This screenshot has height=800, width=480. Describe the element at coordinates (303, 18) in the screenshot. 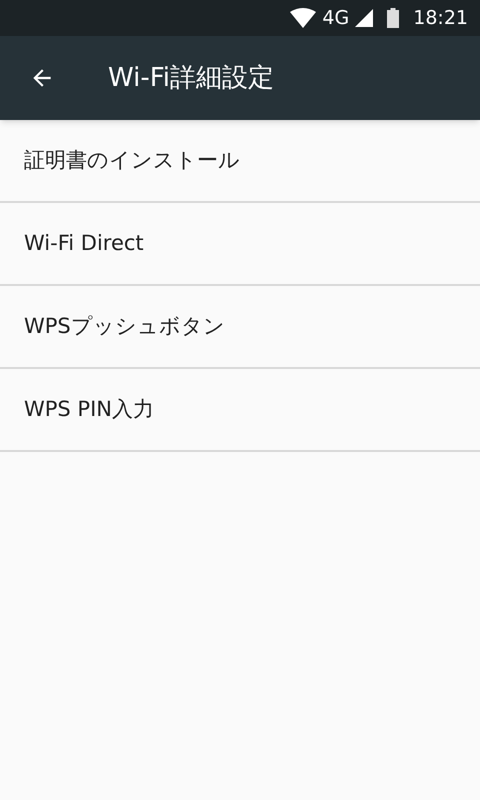

I see `wifi-icon` at that location.